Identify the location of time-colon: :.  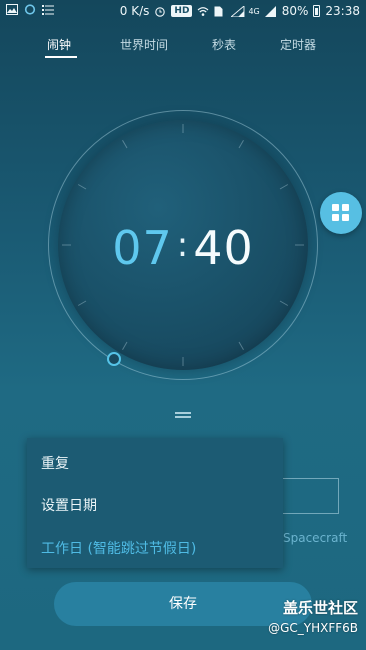
(183, 245).